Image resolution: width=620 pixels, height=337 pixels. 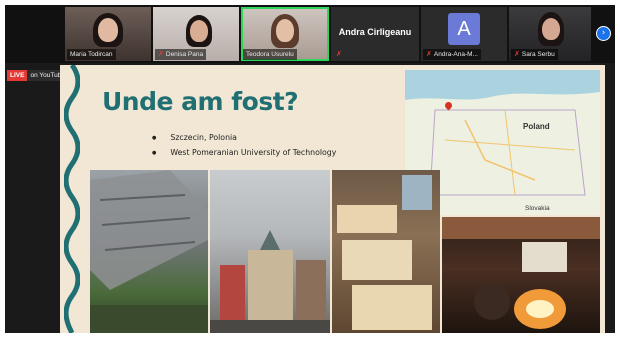 I want to click on participant-name-tag: ✗ Sara Serbu, so click(x=534, y=54).